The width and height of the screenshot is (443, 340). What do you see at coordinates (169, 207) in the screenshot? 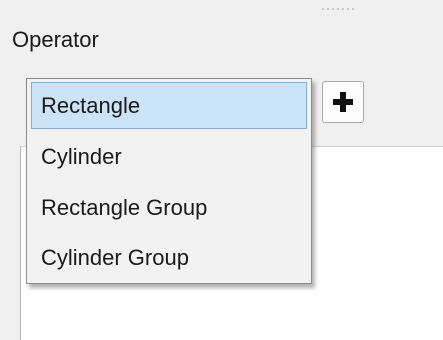
I see `option-rectangle-group: Rectangle Group` at bounding box center [169, 207].